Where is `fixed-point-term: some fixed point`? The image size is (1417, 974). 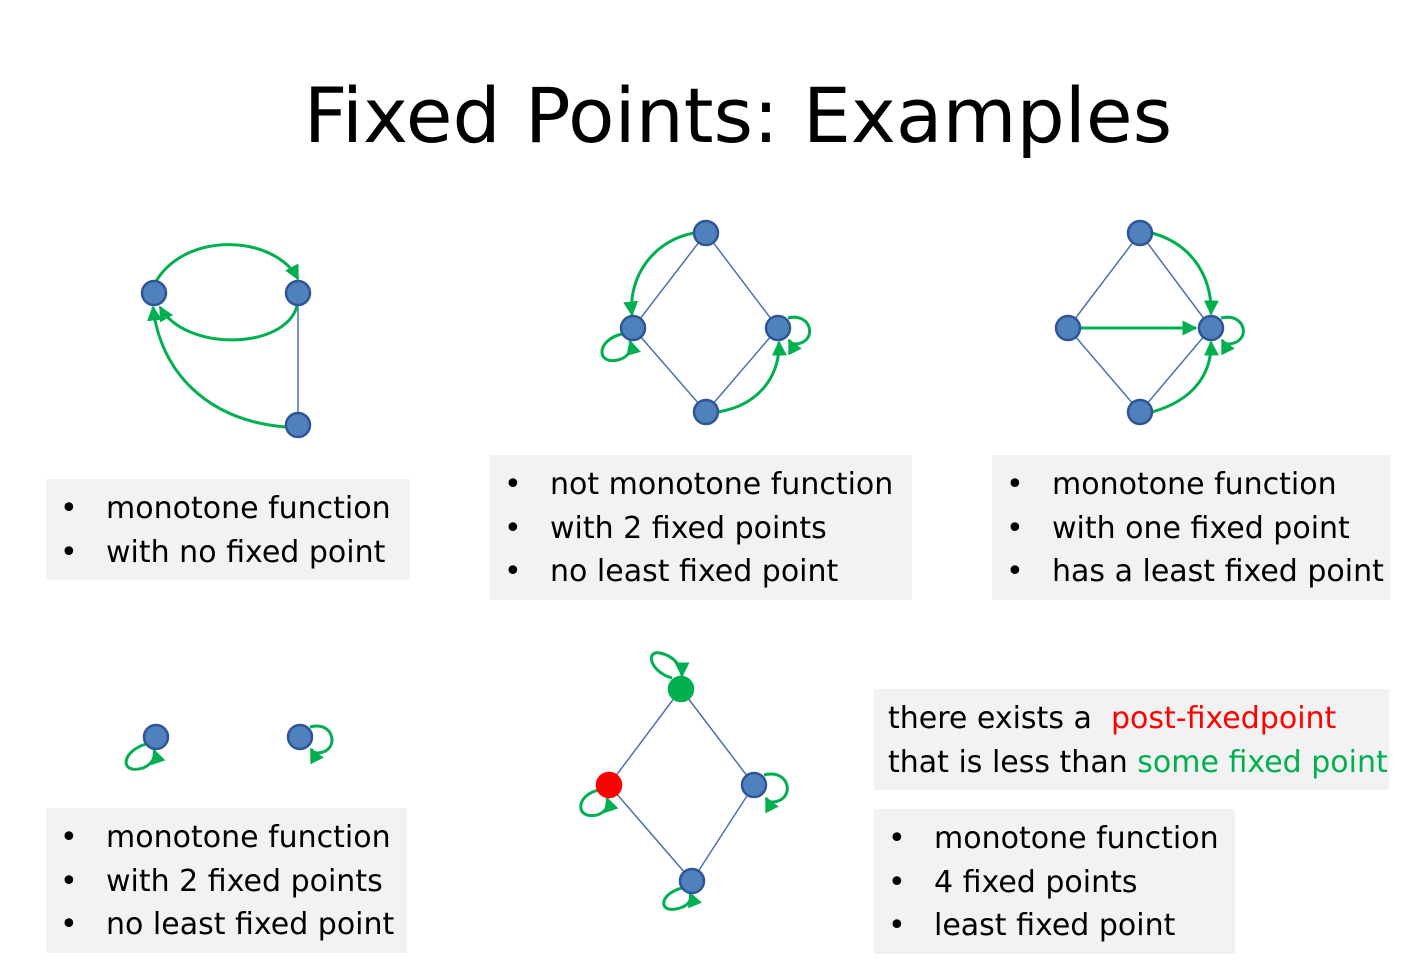 fixed-point-term: some fixed point is located at coordinates (1262, 762).